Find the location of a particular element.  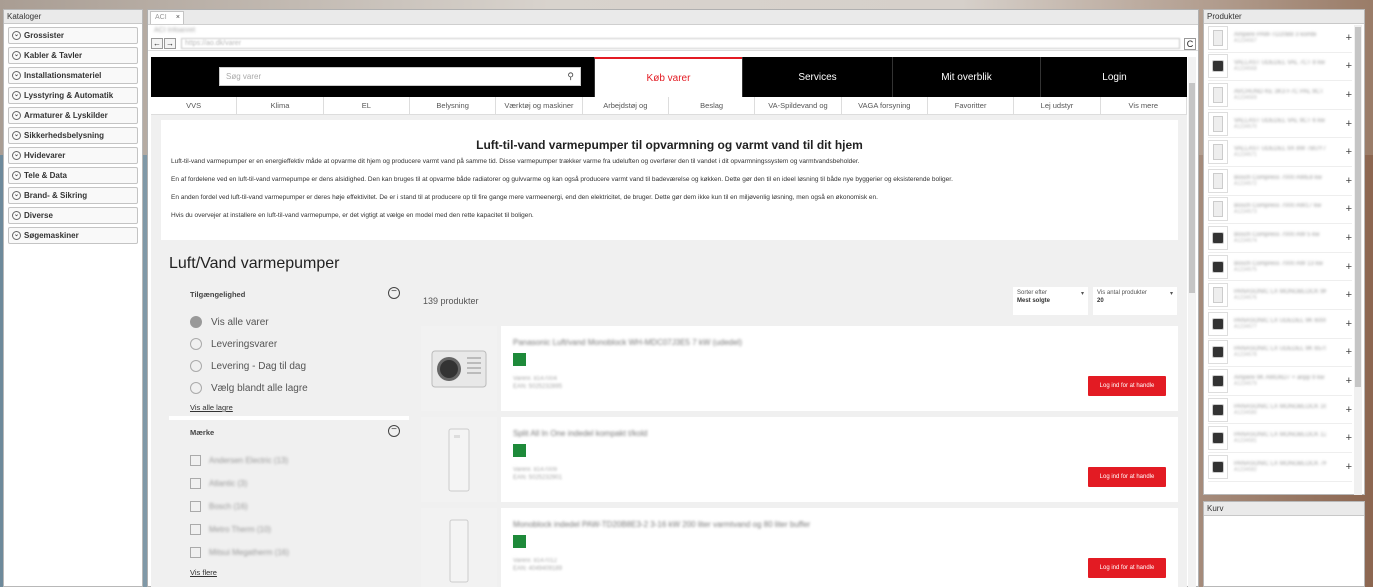

forward-button: → is located at coordinates (170, 43).